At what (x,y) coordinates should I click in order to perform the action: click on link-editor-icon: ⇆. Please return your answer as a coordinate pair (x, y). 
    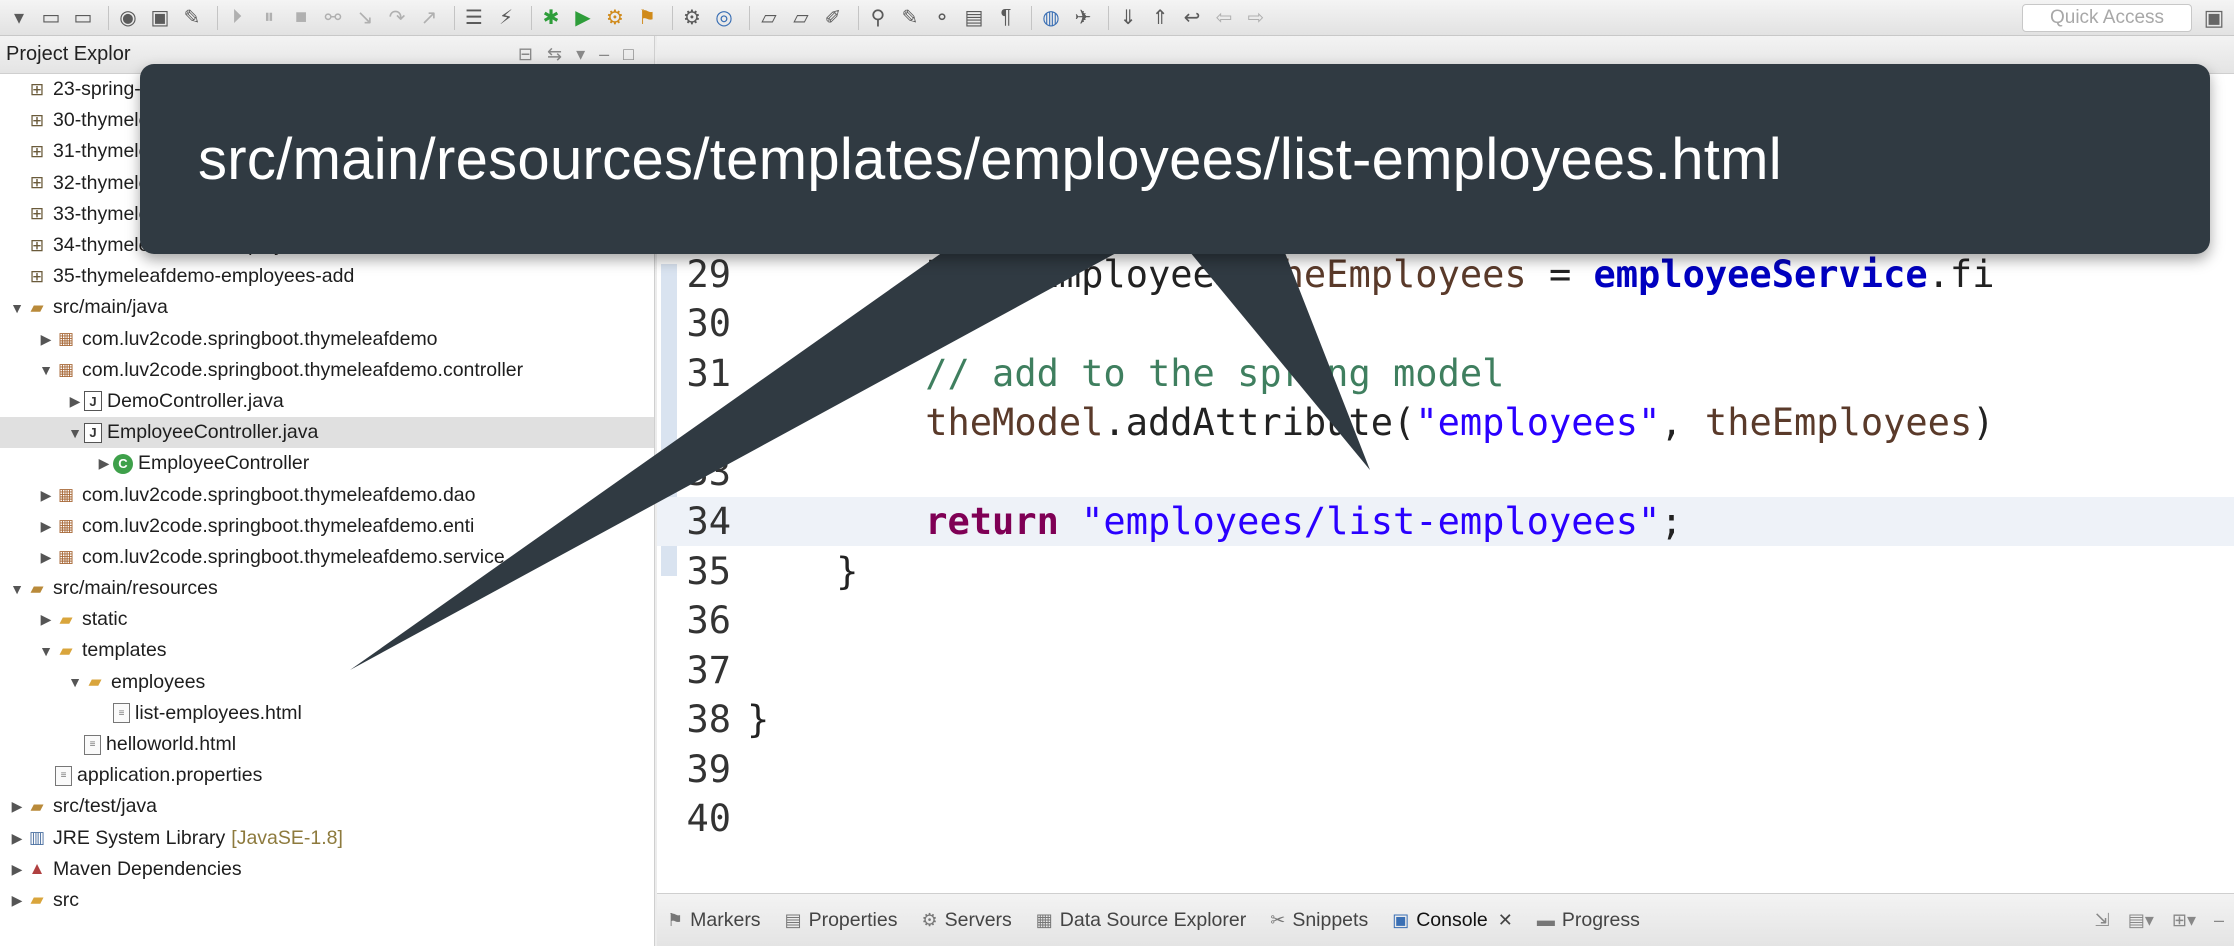
    Looking at the image, I should click on (554, 54).